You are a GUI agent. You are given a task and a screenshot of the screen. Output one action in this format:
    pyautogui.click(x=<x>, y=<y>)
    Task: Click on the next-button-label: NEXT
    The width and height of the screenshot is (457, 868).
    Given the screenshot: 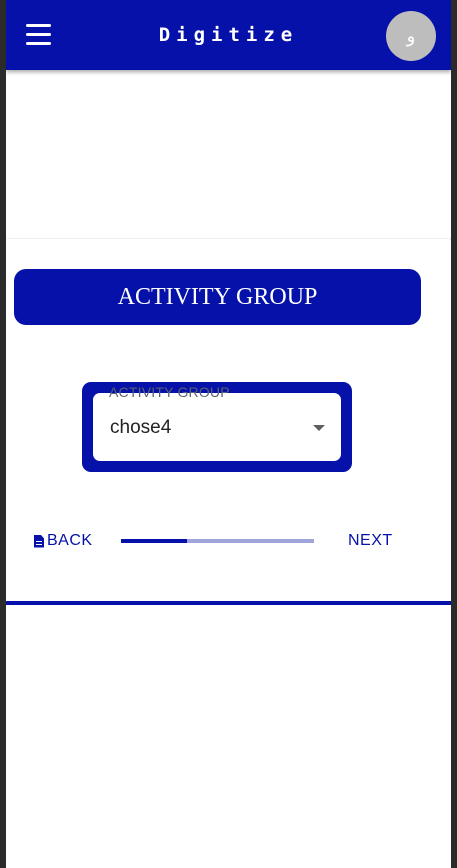 What is the action you would take?
    pyautogui.click(x=370, y=540)
    